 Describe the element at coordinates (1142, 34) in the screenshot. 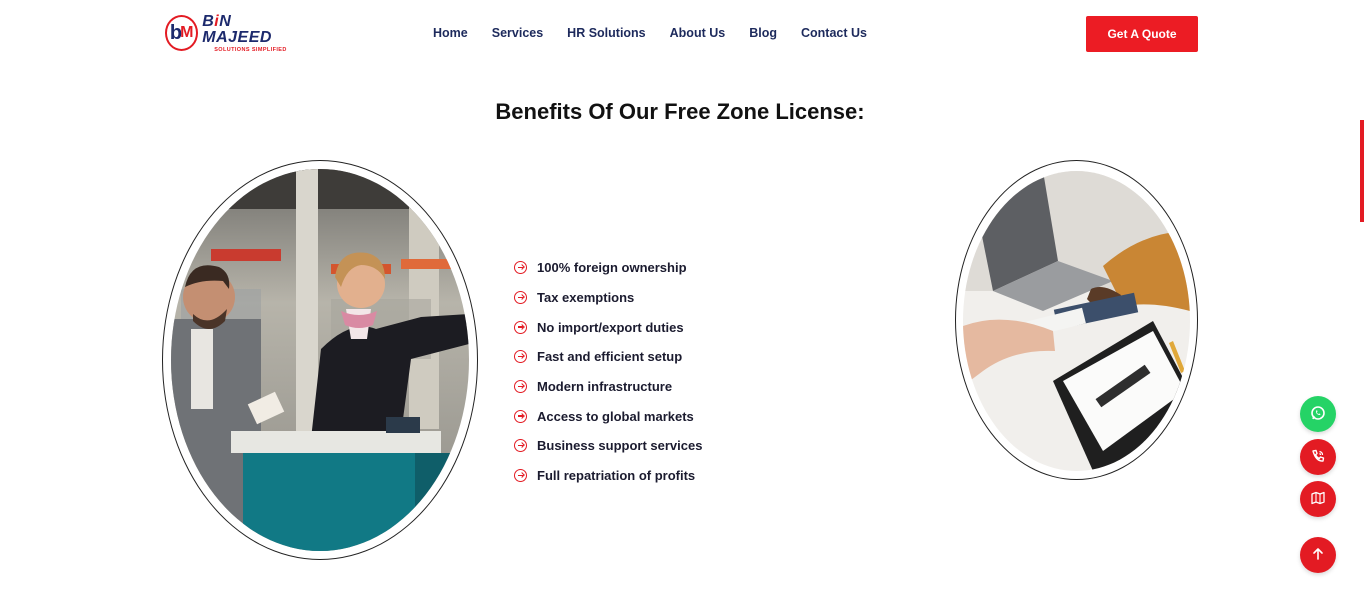

I see `get-a-quote-button: Get A Quote` at that location.